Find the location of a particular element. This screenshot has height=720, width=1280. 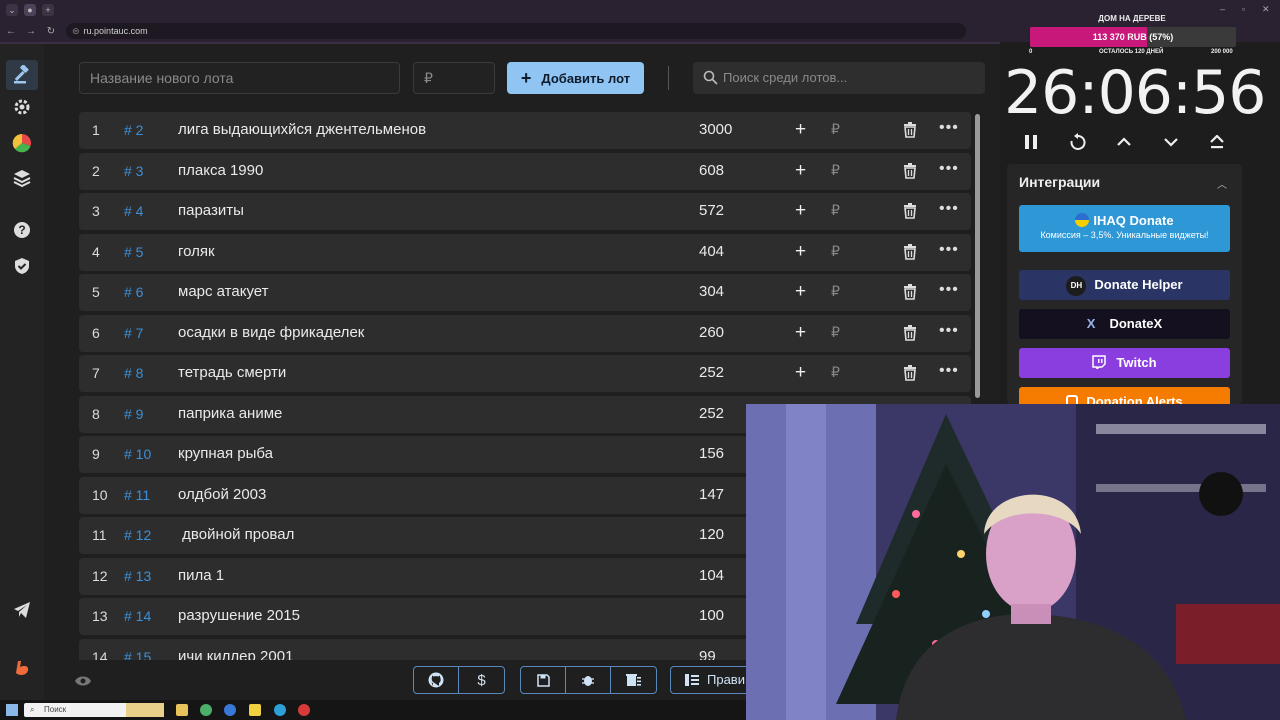

lot-amount: 260 is located at coordinates (711, 332).